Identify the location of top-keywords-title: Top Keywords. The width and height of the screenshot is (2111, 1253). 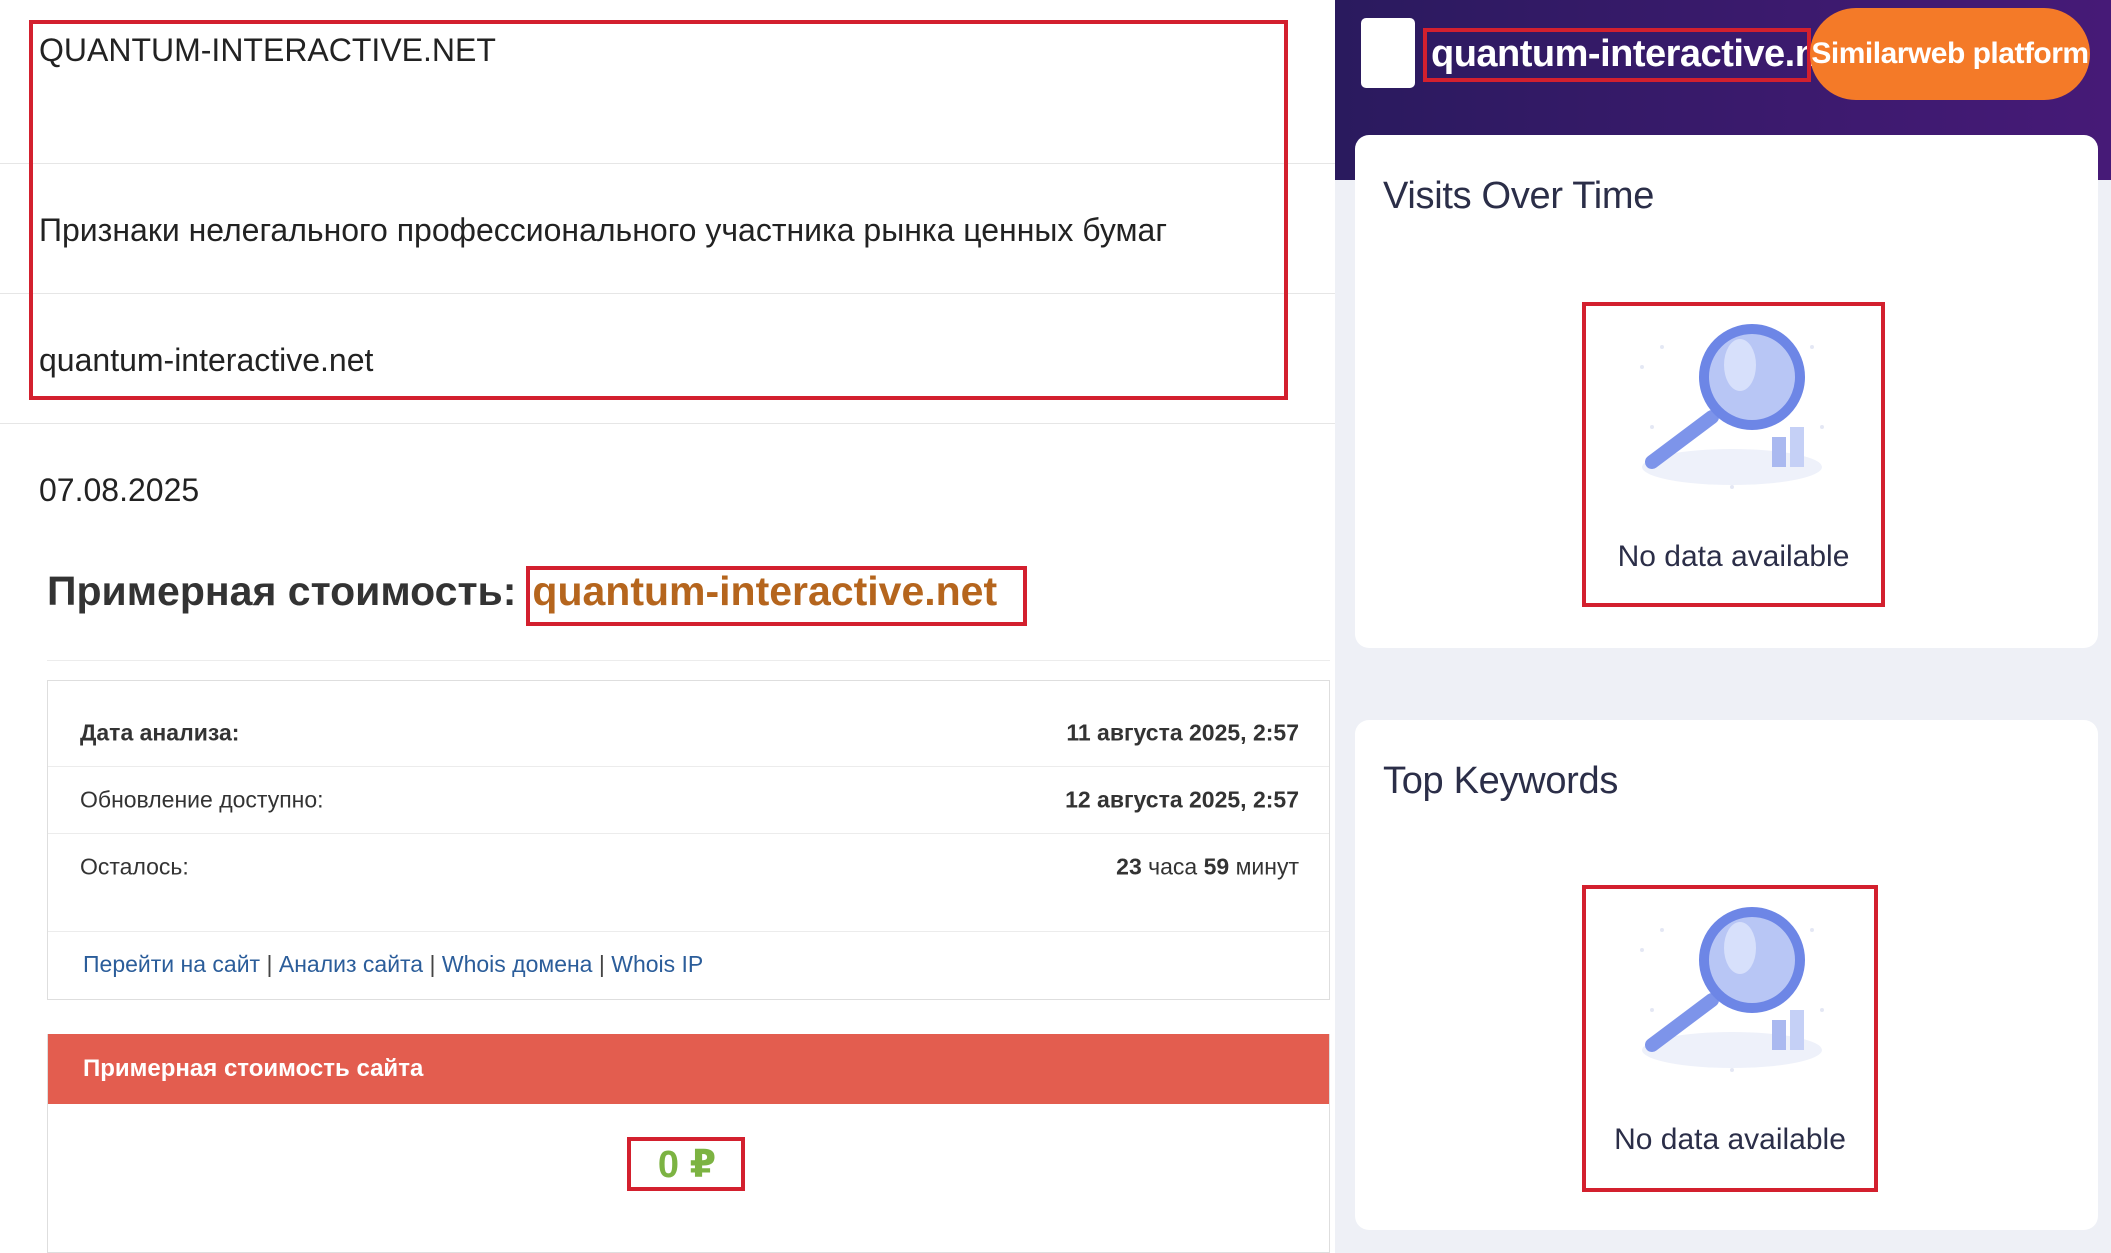
(1501, 781).